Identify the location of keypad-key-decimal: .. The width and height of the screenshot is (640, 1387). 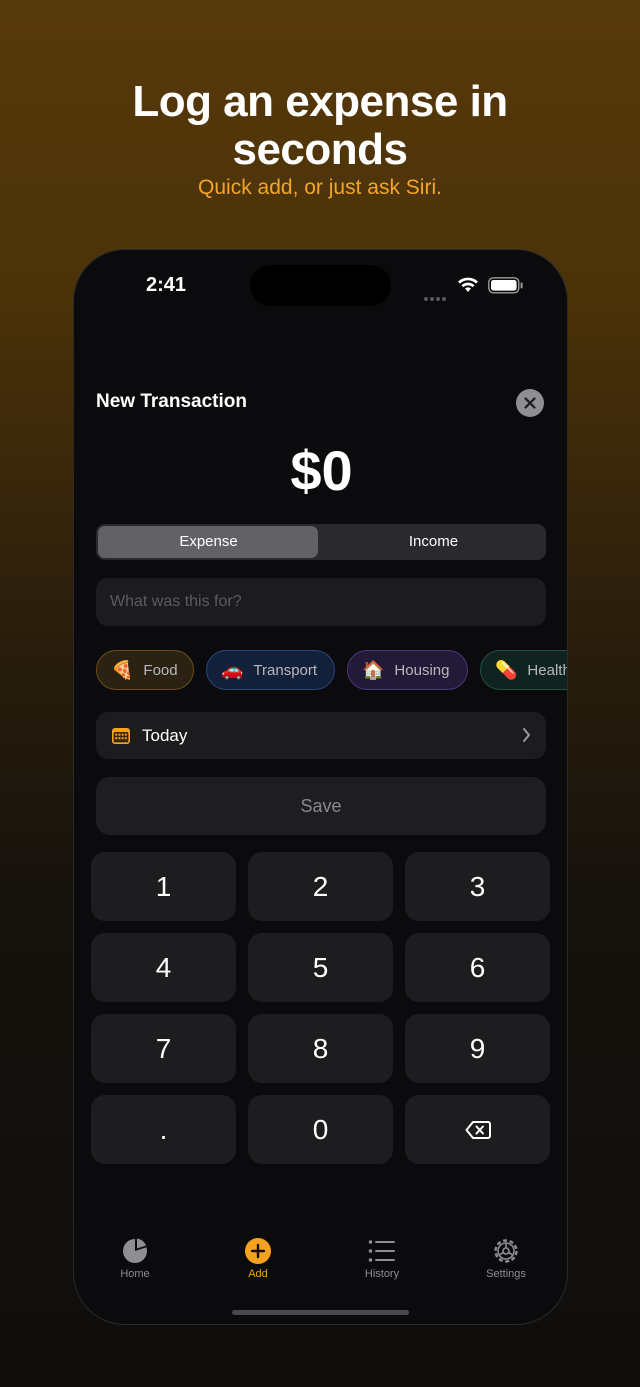
(163, 1129).